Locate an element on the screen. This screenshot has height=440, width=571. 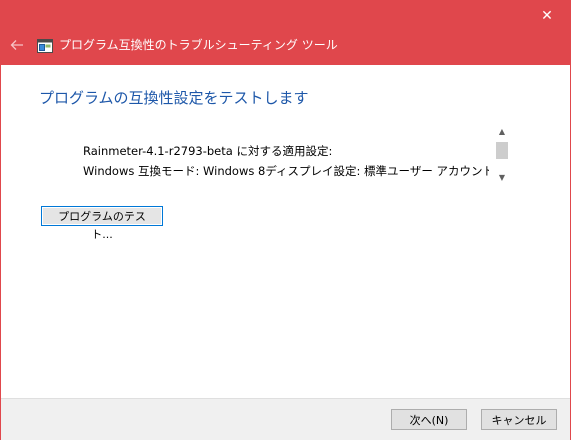
settings-line-program: Rainmeter-4.1-r2793-beta に対する適用設定: is located at coordinates (208, 151).